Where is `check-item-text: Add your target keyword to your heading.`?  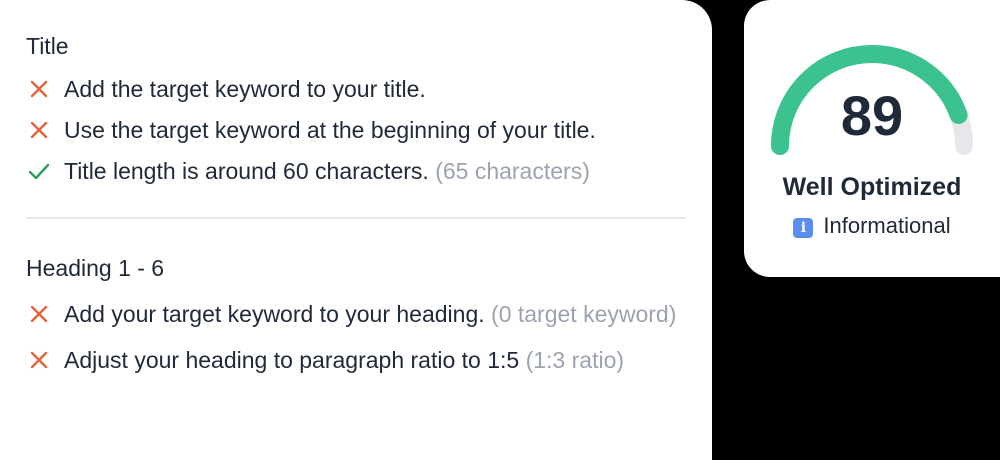 check-item-text: Add your target keyword to your heading. is located at coordinates (274, 314).